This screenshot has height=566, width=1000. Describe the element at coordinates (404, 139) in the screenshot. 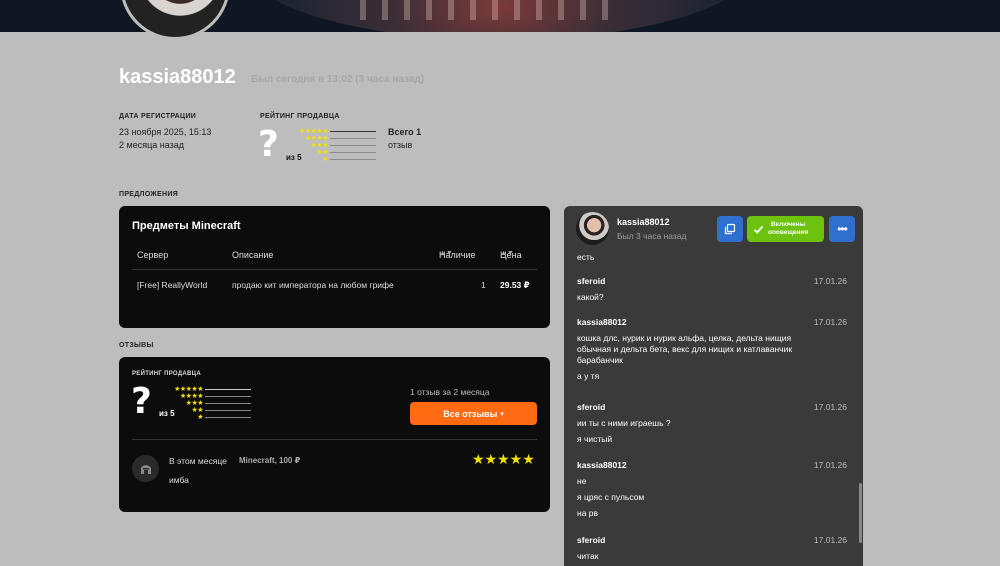

I see `total-reviews: Всего 1 отзыв` at that location.